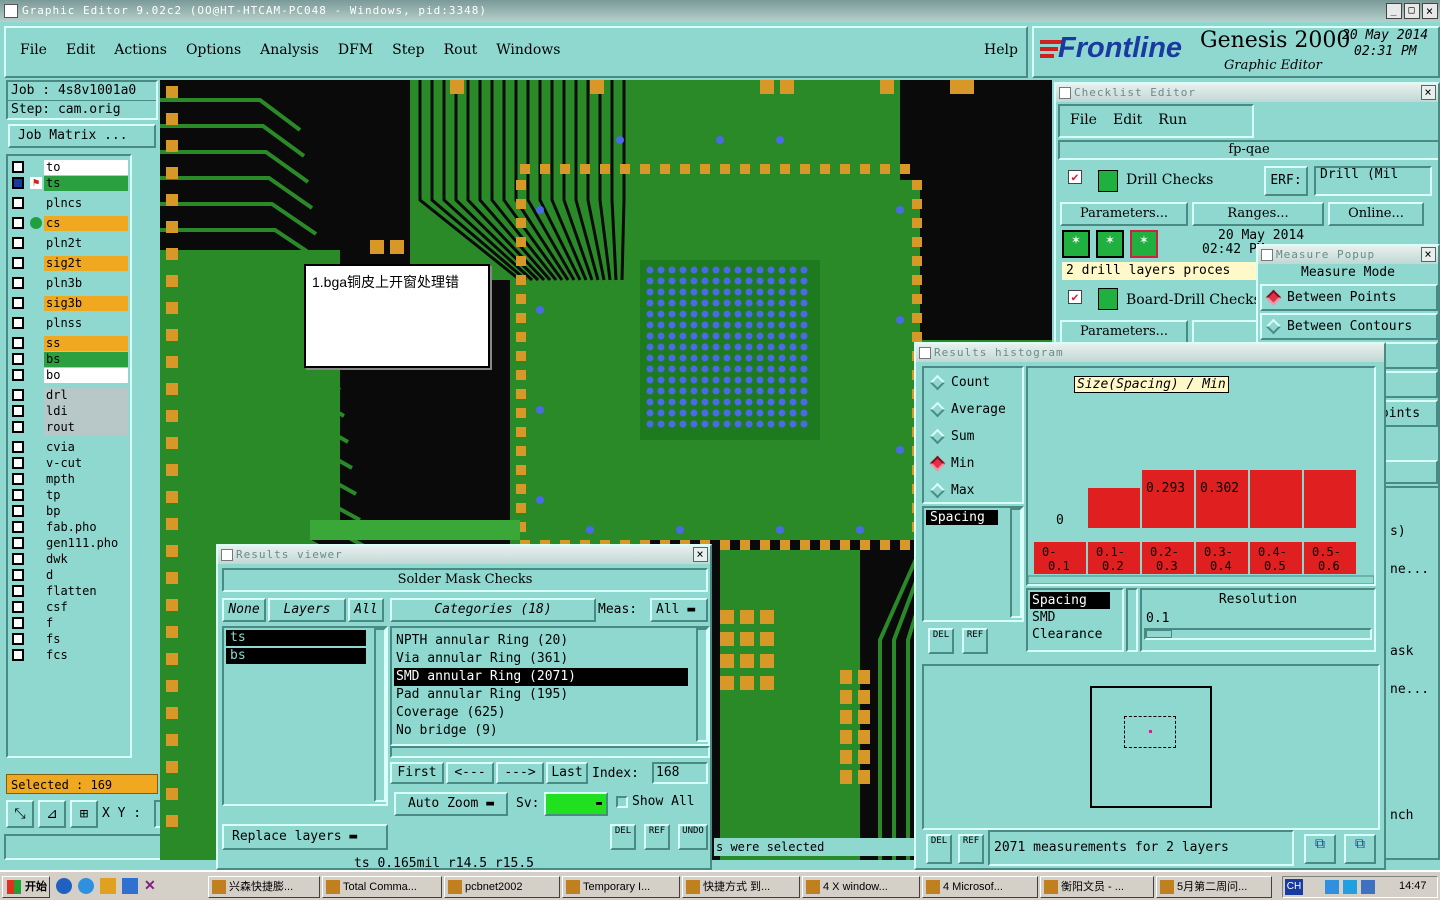 The image size is (1440, 900). I want to click on menu-step: Step, so click(408, 50).